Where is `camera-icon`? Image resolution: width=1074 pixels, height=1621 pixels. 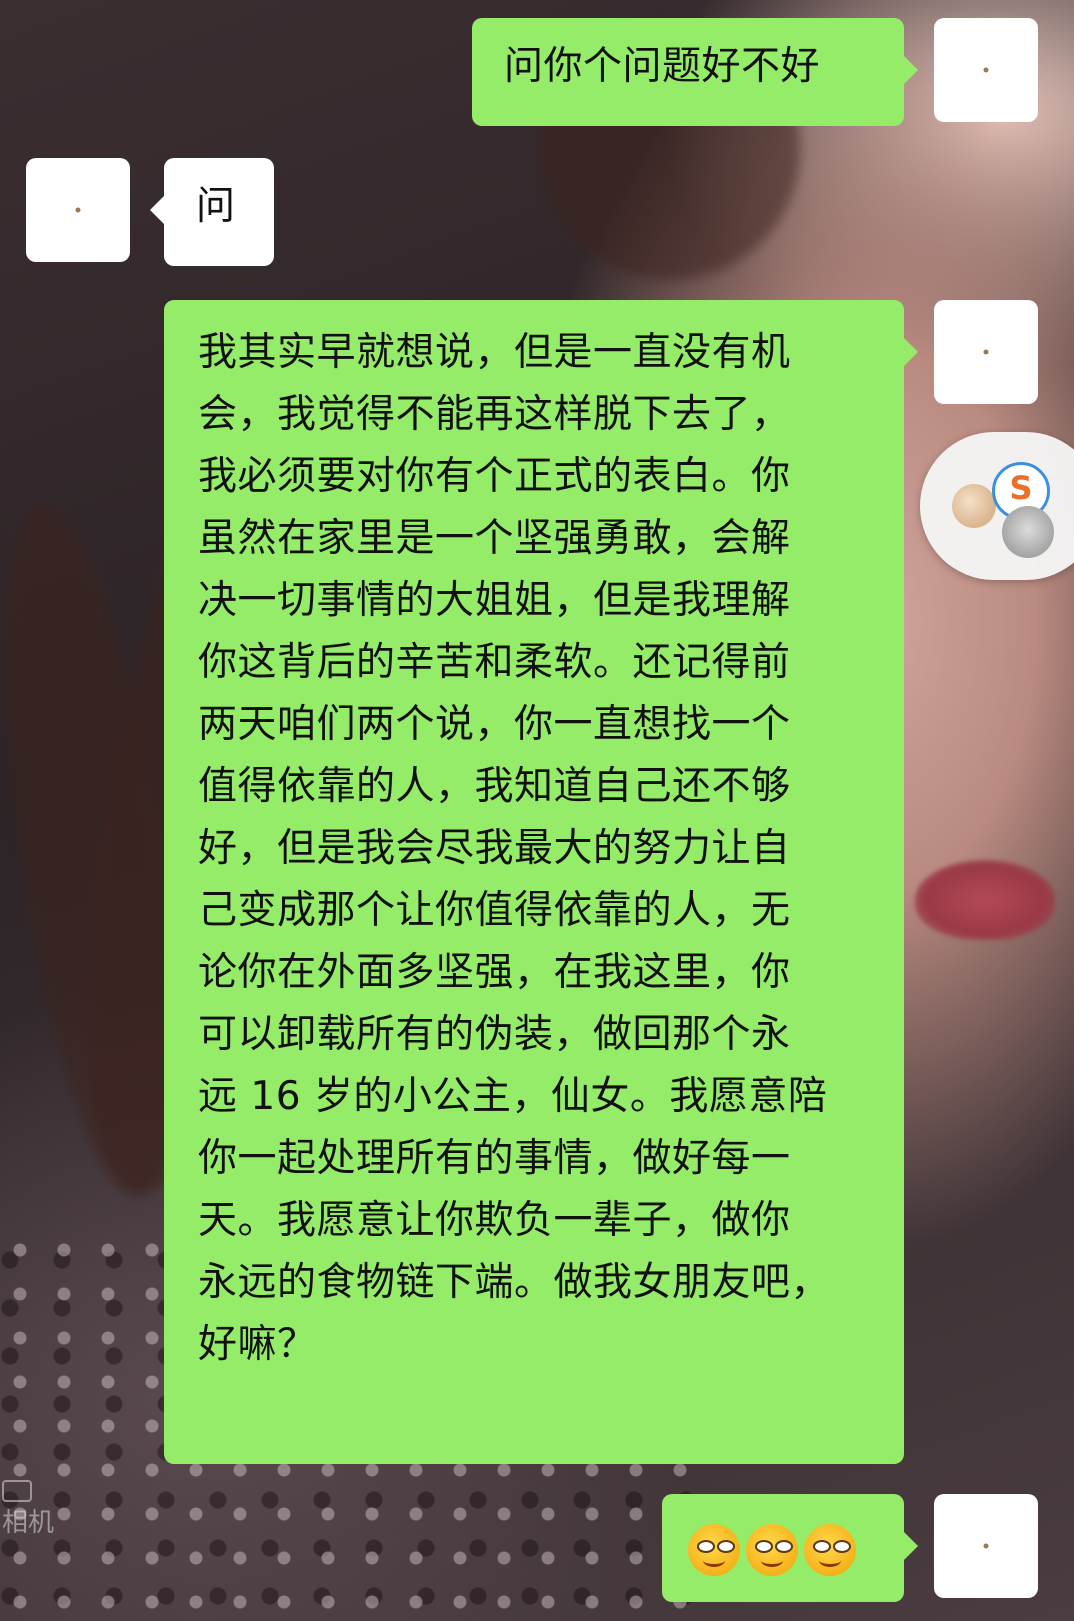
camera-icon is located at coordinates (17, 1491).